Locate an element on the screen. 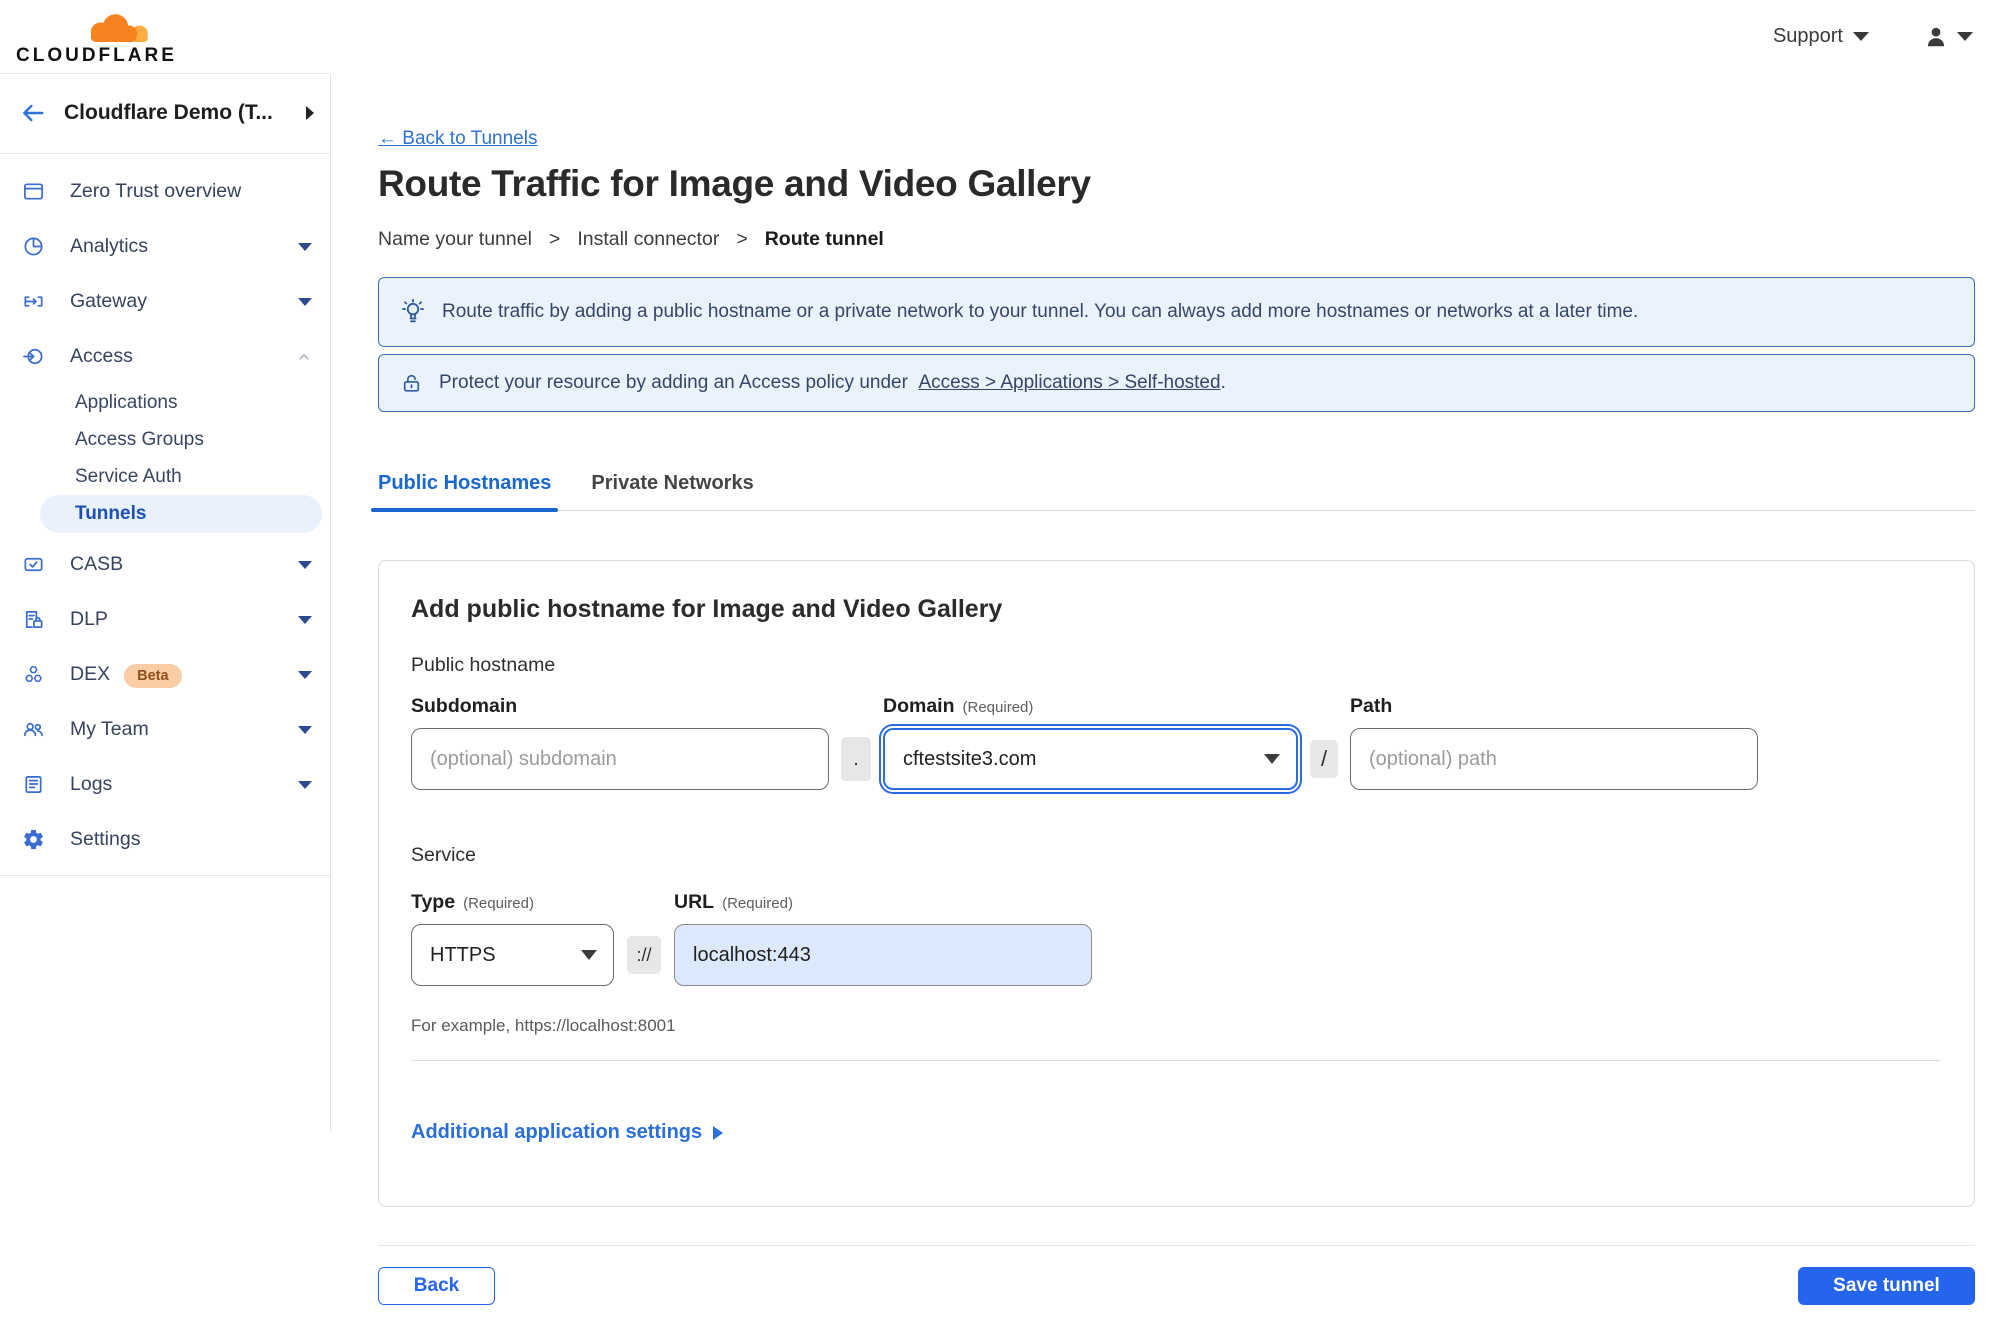 The height and width of the screenshot is (1336, 1999). logs-icon is located at coordinates (33, 784).